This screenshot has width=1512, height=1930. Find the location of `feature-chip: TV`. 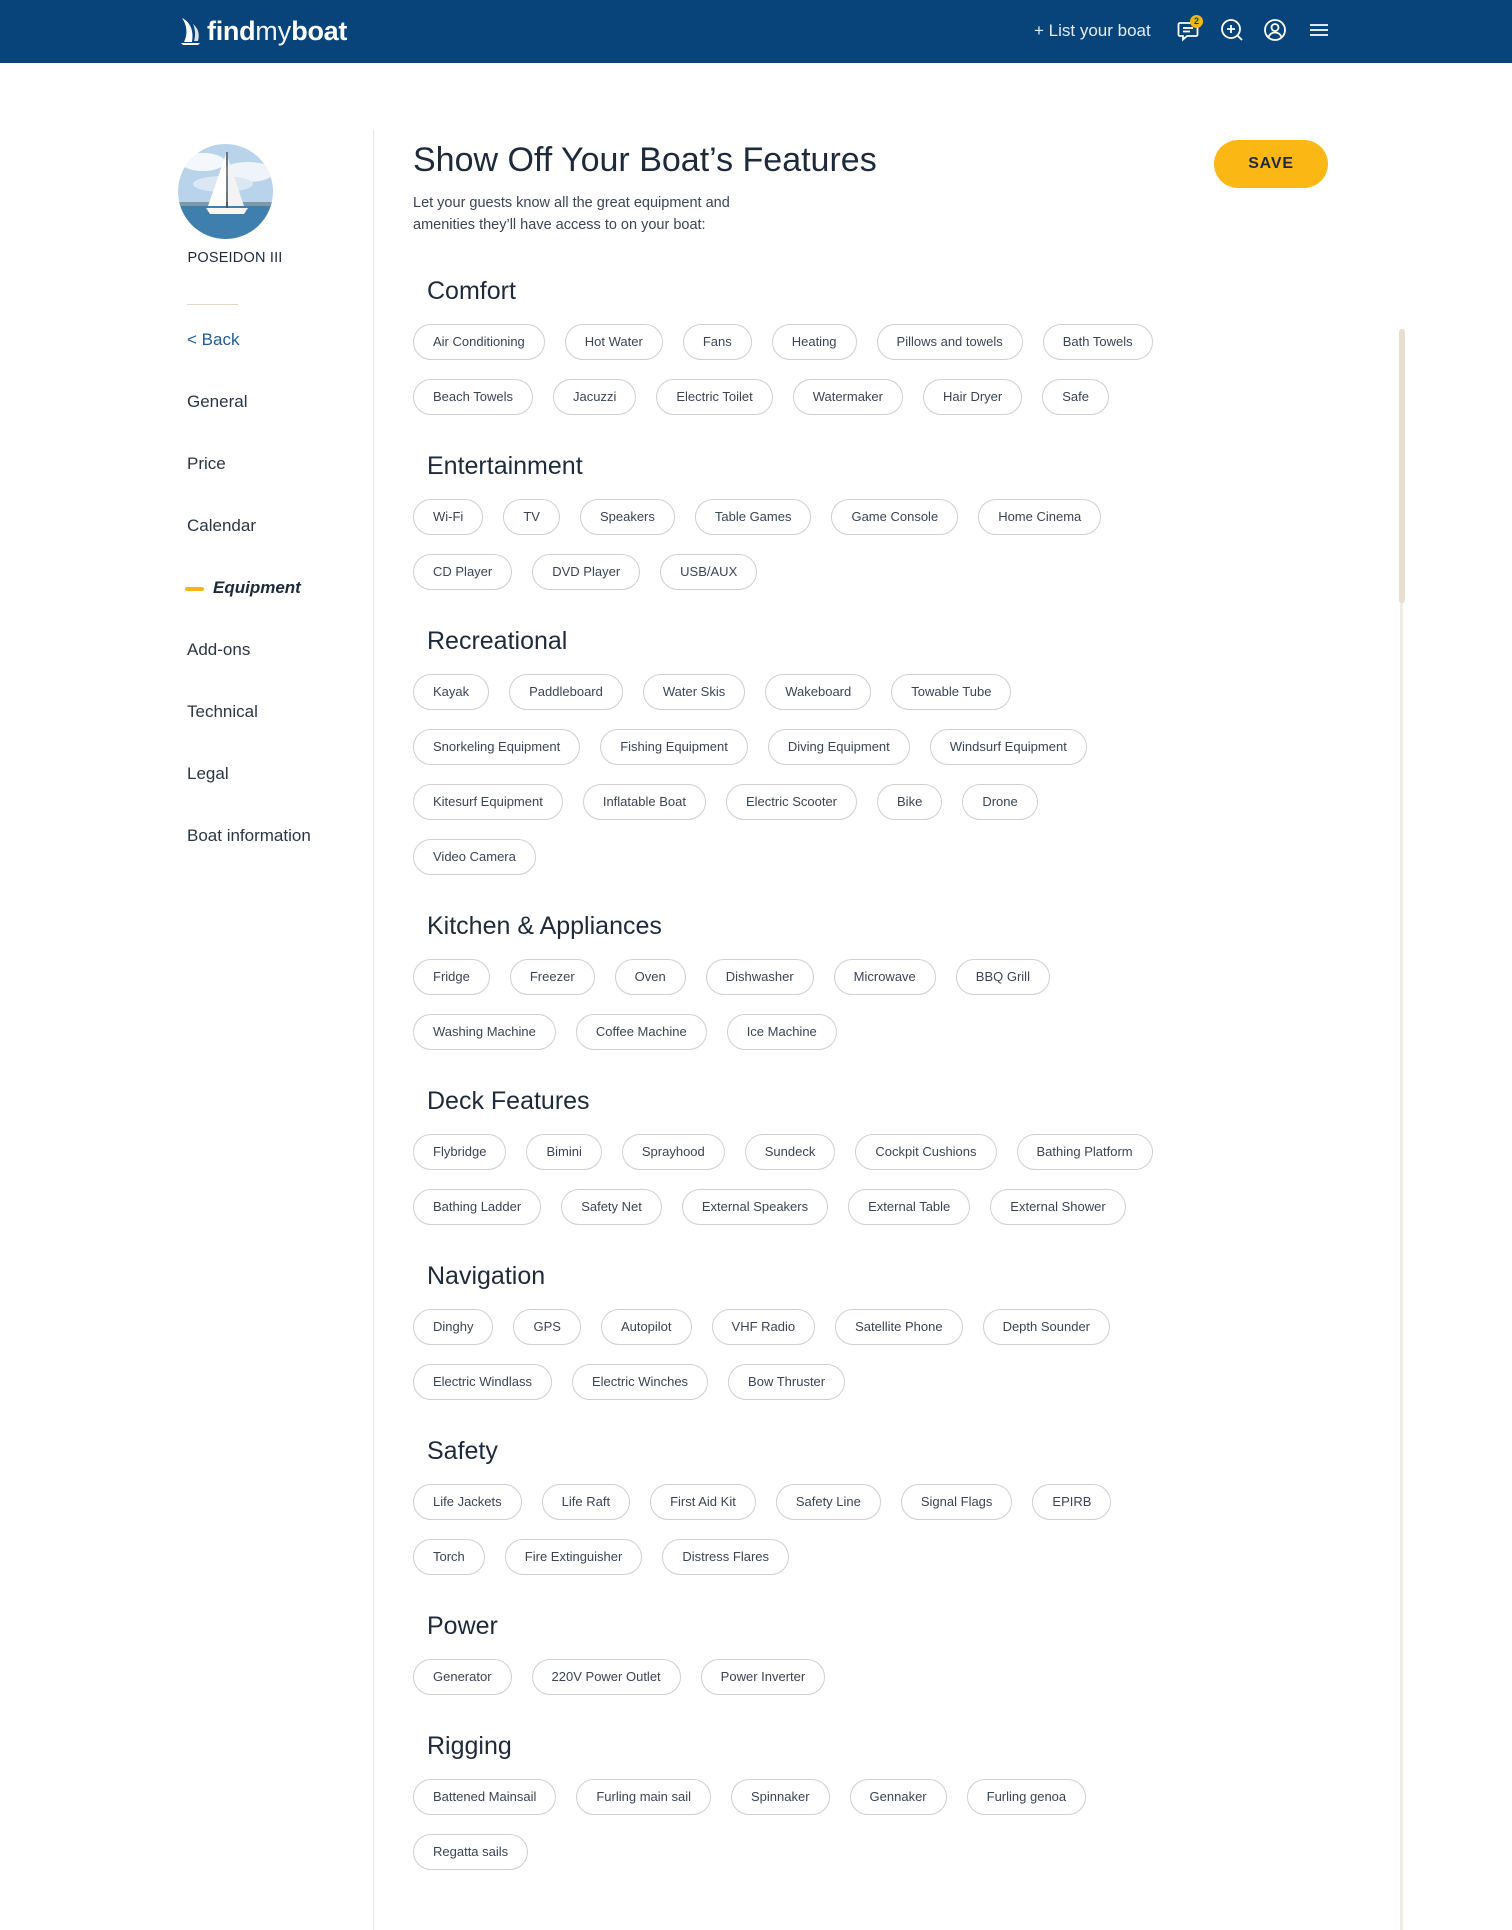

feature-chip: TV is located at coordinates (531, 517).